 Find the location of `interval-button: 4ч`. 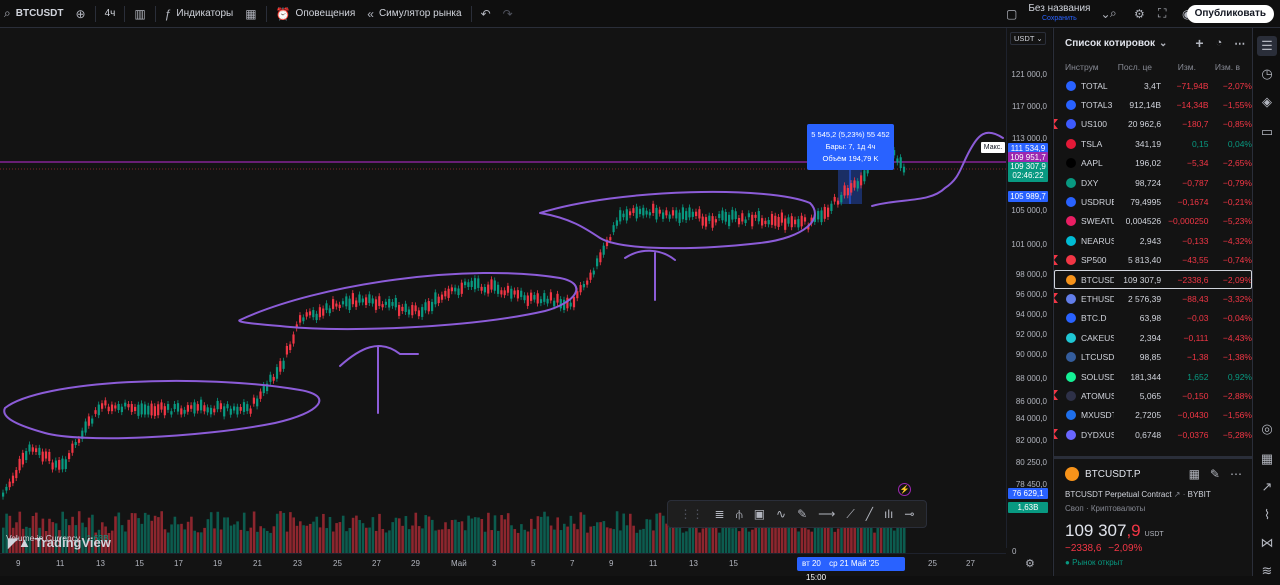

interval-button: 4ч is located at coordinates (110, 14).